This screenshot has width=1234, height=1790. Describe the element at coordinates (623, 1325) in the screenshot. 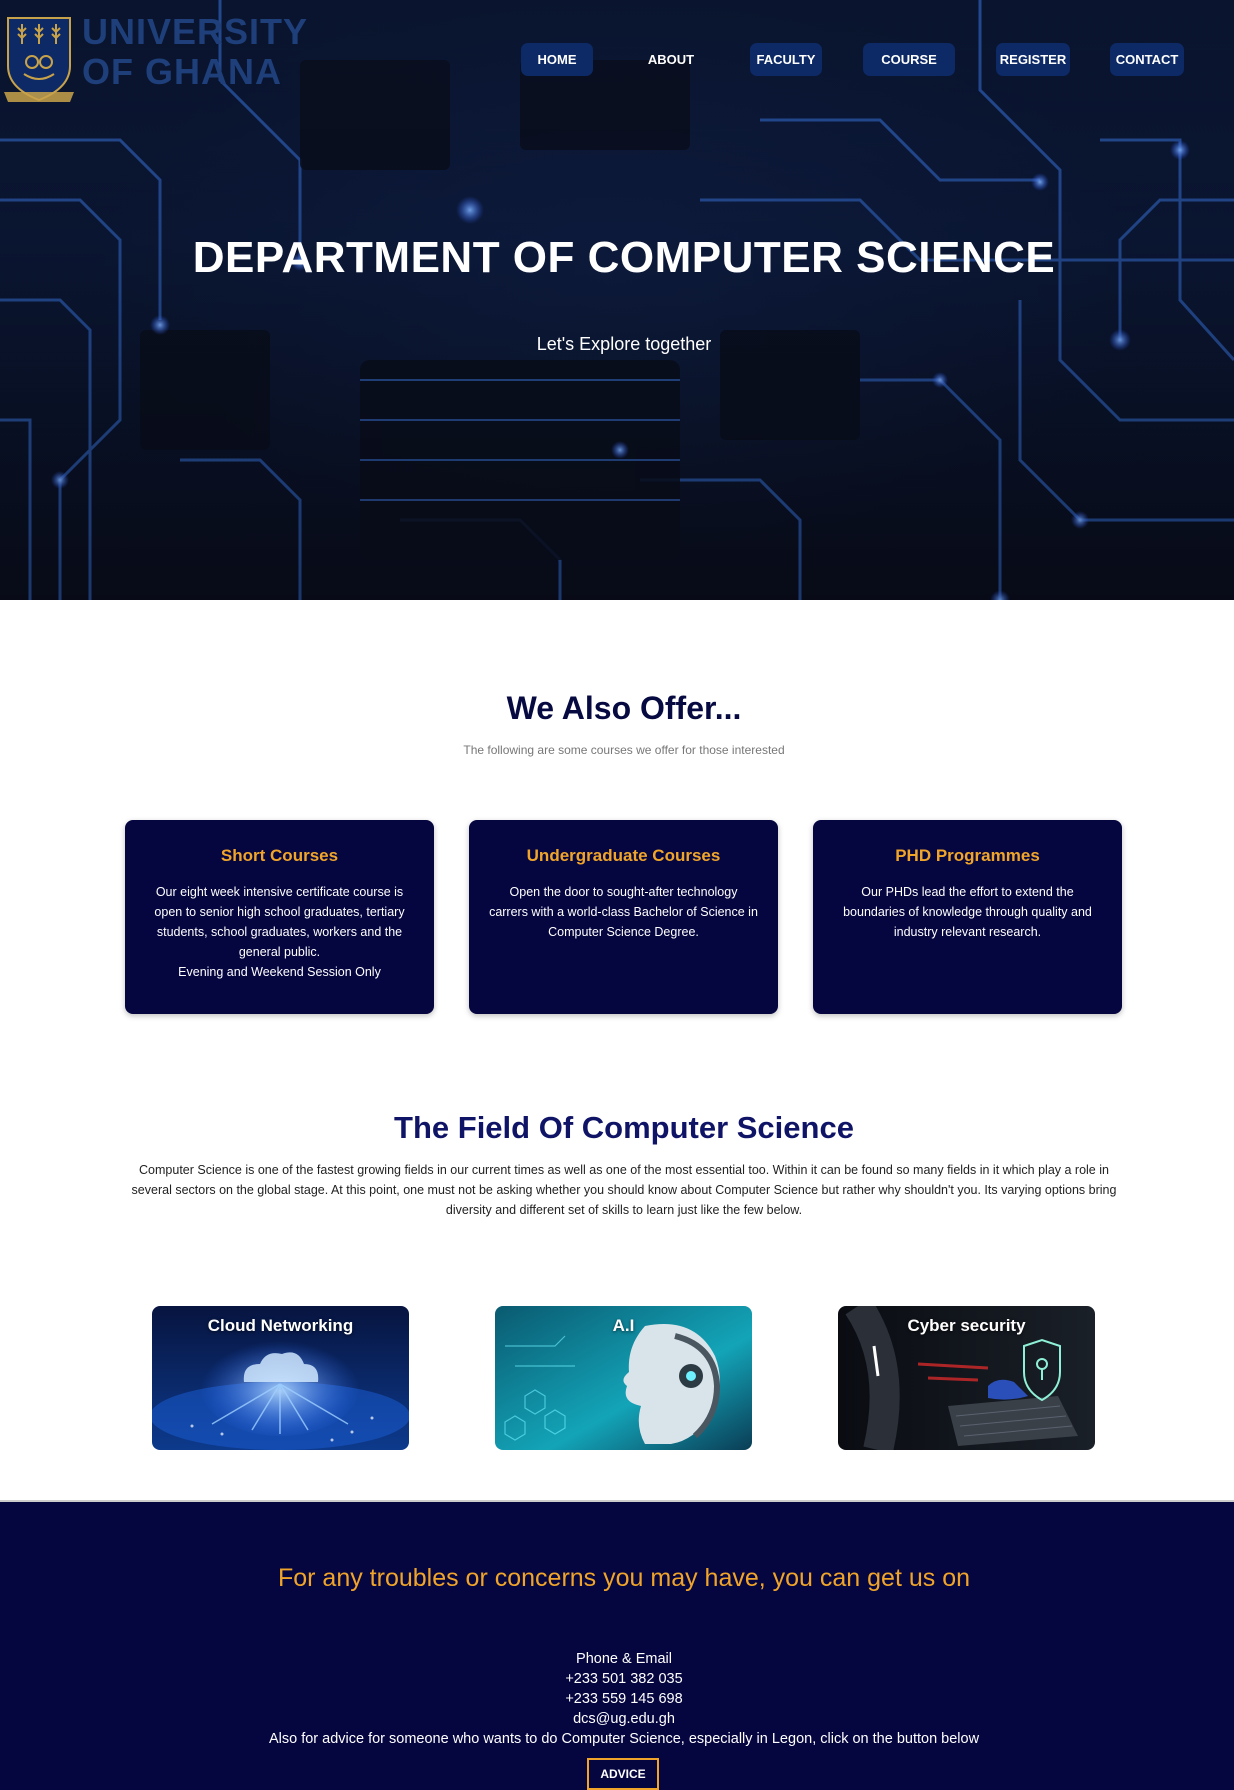

I see `tile-label: A.I` at that location.